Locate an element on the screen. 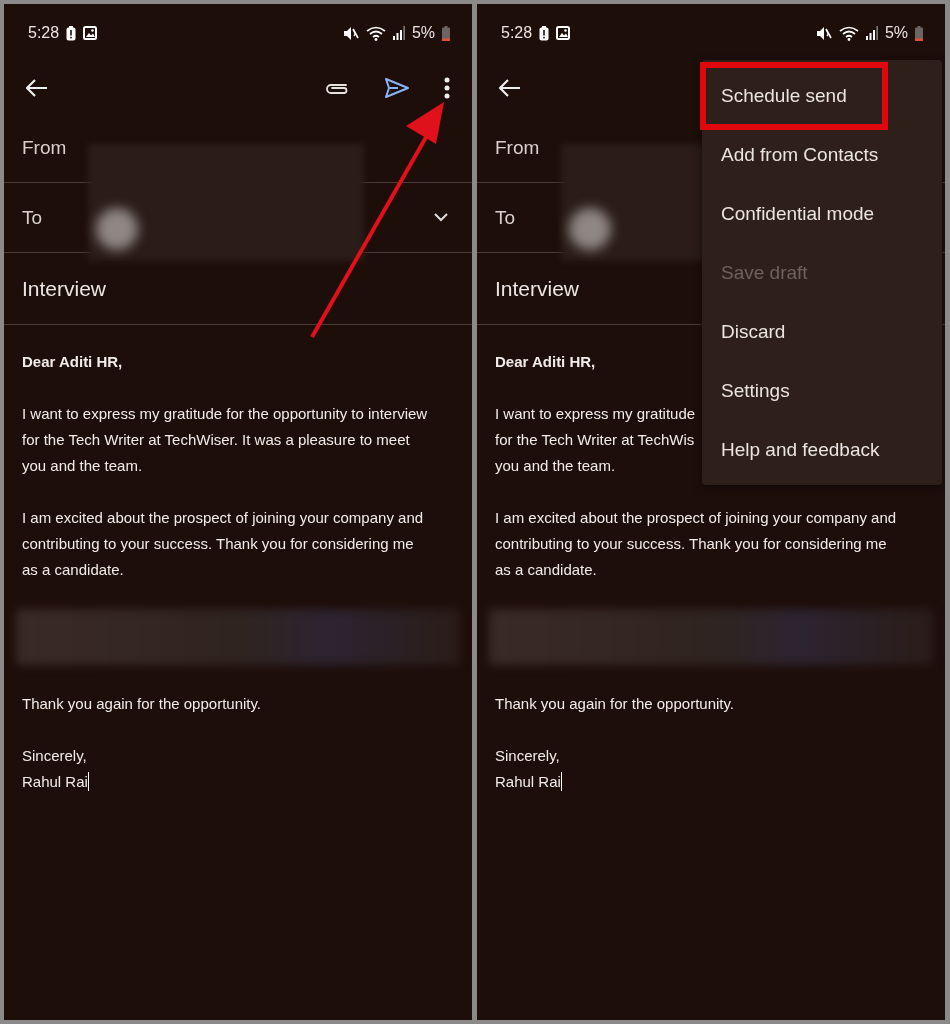 The image size is (950, 1024). menu-item: Add from Contacts is located at coordinates (822, 154).